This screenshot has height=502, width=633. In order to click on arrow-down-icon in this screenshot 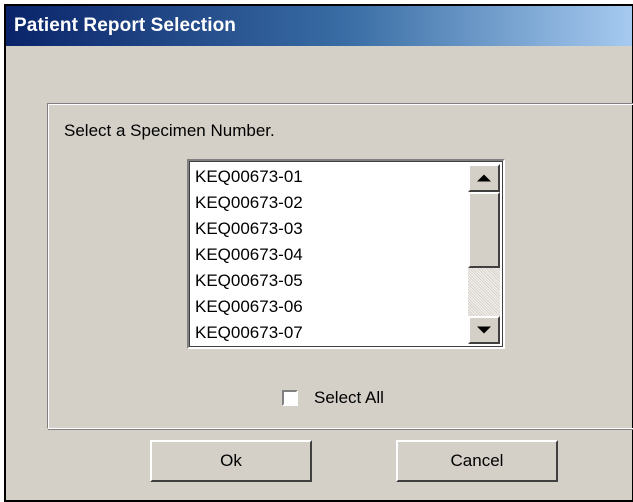, I will do `click(484, 330)`.